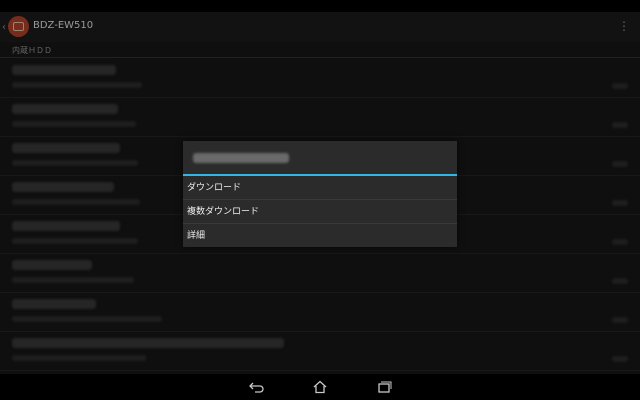  What do you see at coordinates (320, 188) in the screenshot?
I see `dialog-item-download: ダウンロード` at bounding box center [320, 188].